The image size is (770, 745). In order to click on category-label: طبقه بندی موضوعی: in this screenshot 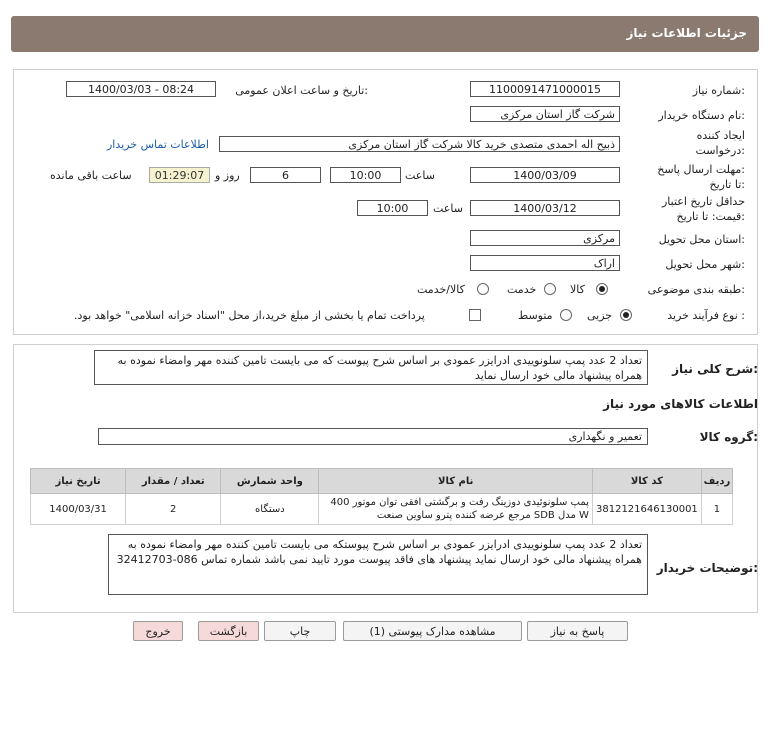, I will do `click(696, 289)`.